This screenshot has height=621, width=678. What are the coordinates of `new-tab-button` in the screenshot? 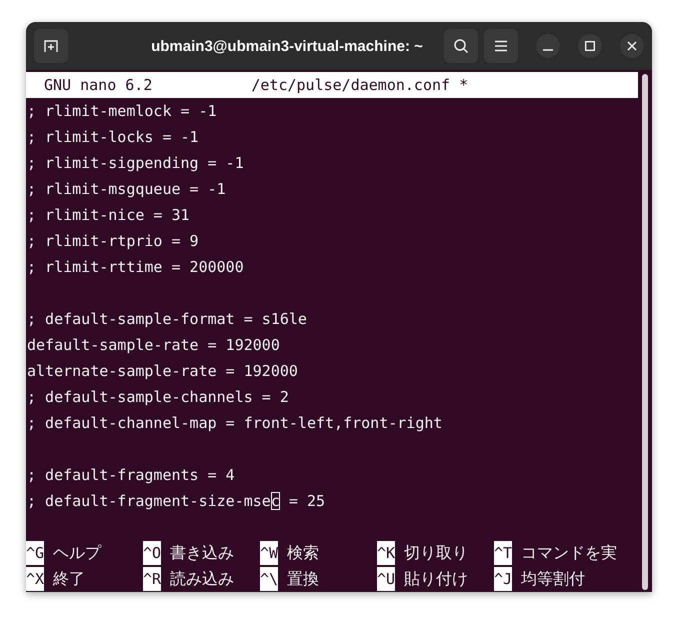 It's located at (51, 46).